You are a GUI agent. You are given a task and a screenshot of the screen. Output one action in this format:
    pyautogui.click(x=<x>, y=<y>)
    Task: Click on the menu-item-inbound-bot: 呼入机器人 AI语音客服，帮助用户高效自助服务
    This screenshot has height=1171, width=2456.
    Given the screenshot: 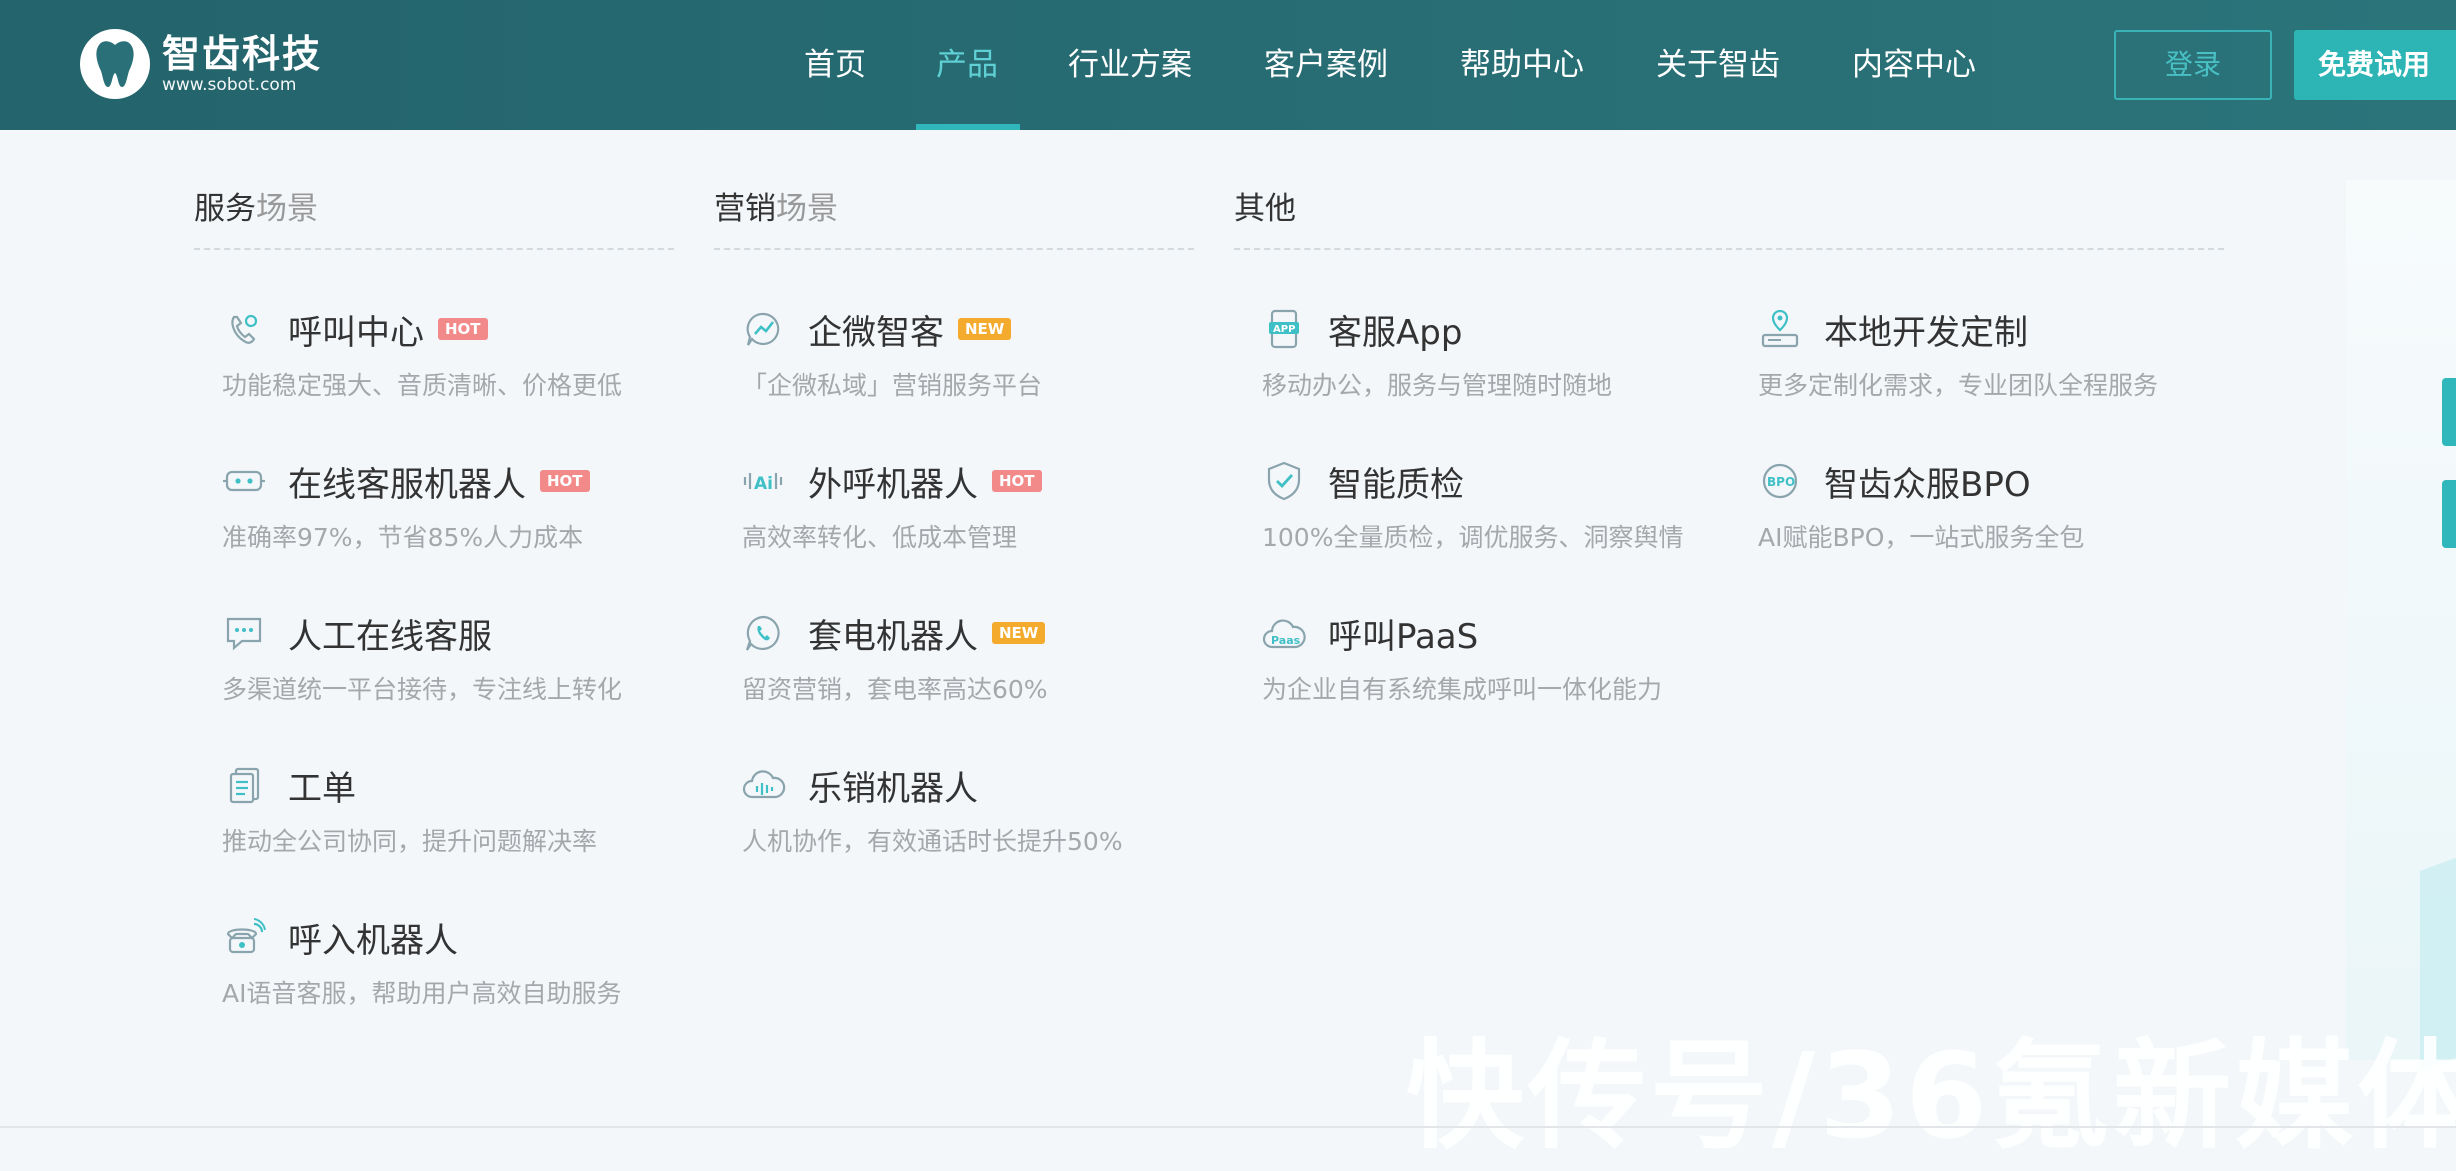 What is the action you would take?
    pyautogui.click(x=421, y=962)
    